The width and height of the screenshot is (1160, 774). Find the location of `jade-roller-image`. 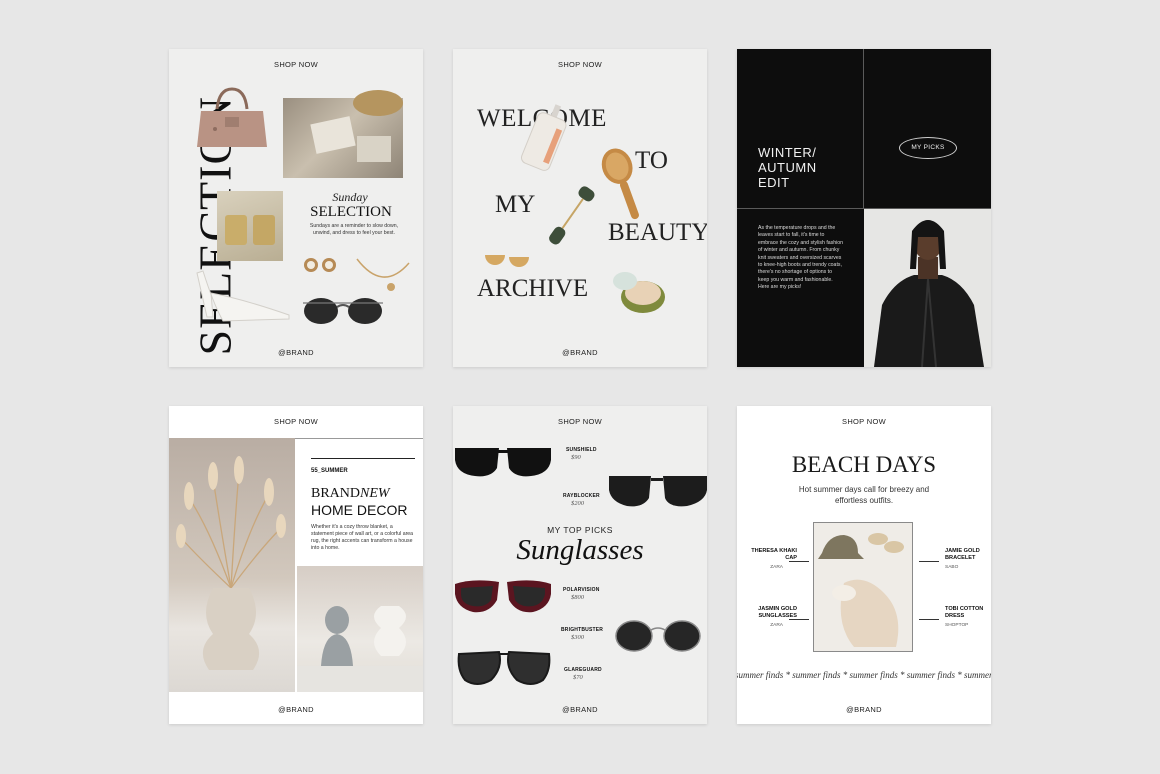

jade-roller-image is located at coordinates (572, 215).